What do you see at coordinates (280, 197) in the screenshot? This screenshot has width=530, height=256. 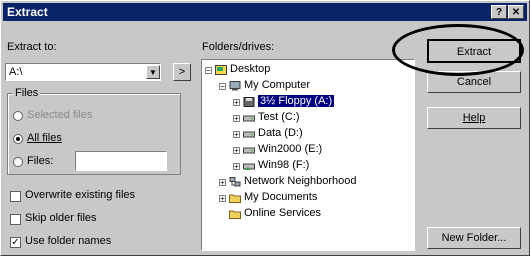 I see `tree-item-my-documents: My Documents` at bounding box center [280, 197].